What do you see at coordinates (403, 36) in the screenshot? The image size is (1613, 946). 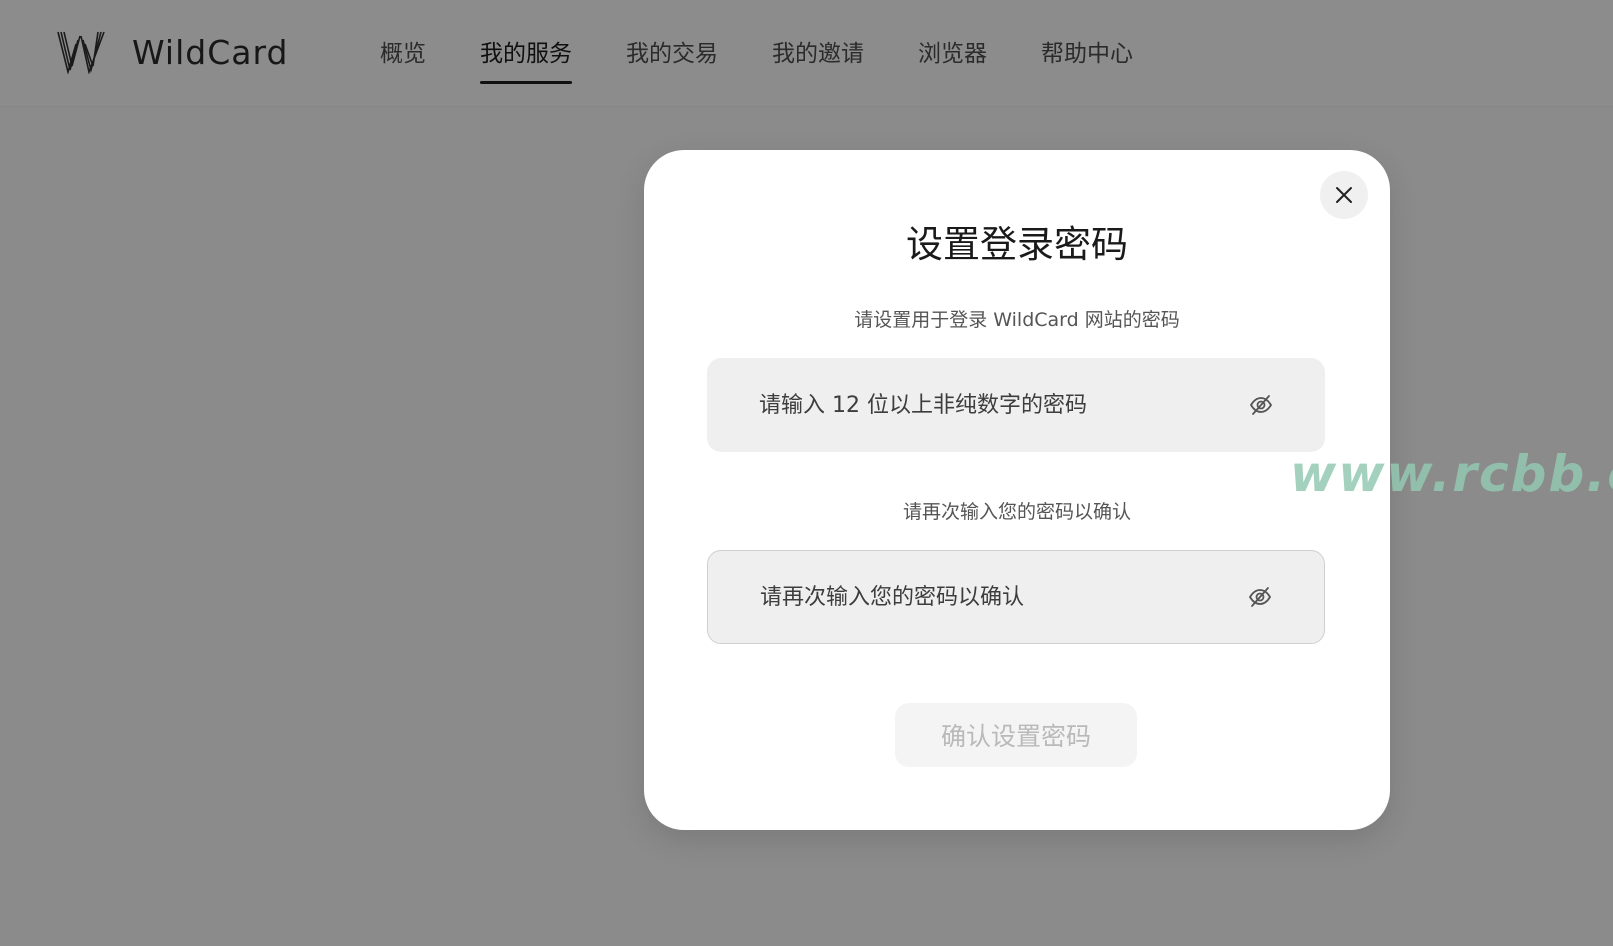 I see `nav-item-overview: 概览` at bounding box center [403, 36].